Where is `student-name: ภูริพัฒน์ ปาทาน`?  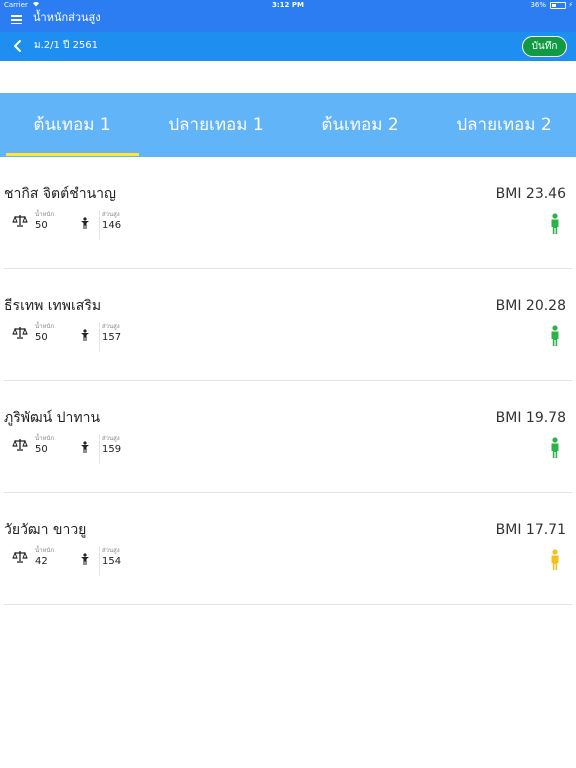 student-name: ภูริพัฒน์ ปาทาน is located at coordinates (52, 418).